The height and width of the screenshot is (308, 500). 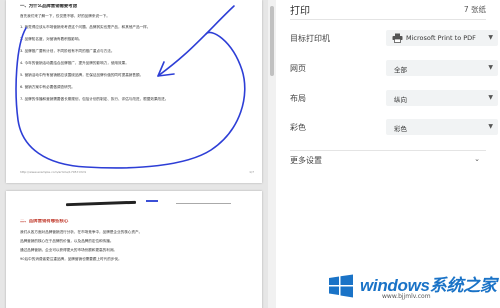 What do you see at coordinates (81, 232) in the screenshot?
I see `page-2-paragraph: 我们从各方面对品牌营销进行分析，在市场竞争中，品牌是企业的核心资产。` at bounding box center [81, 232].